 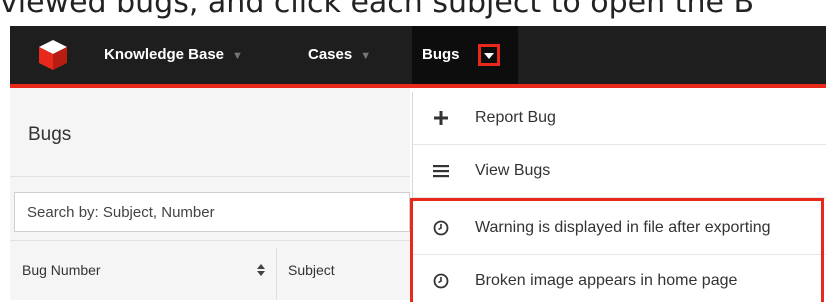 I want to click on plus-icon, so click(x=441, y=118).